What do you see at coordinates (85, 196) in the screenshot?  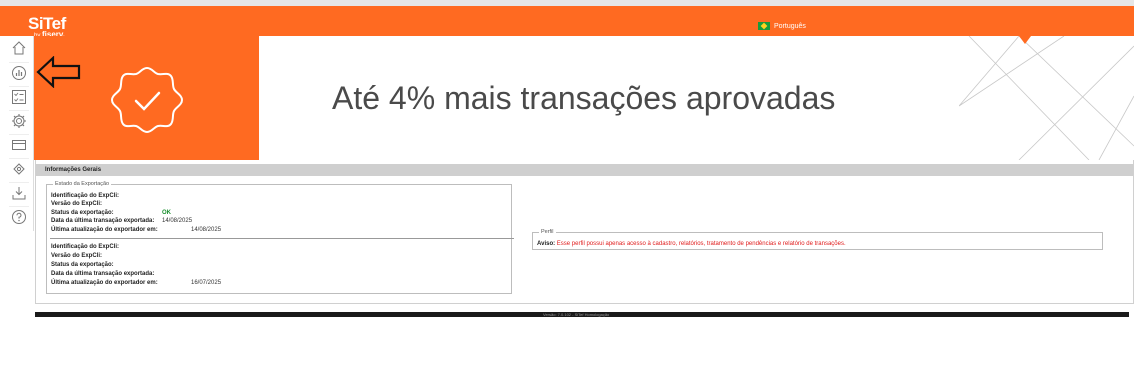 I see `expcli-id-label: Identificação do ExpCli:` at bounding box center [85, 196].